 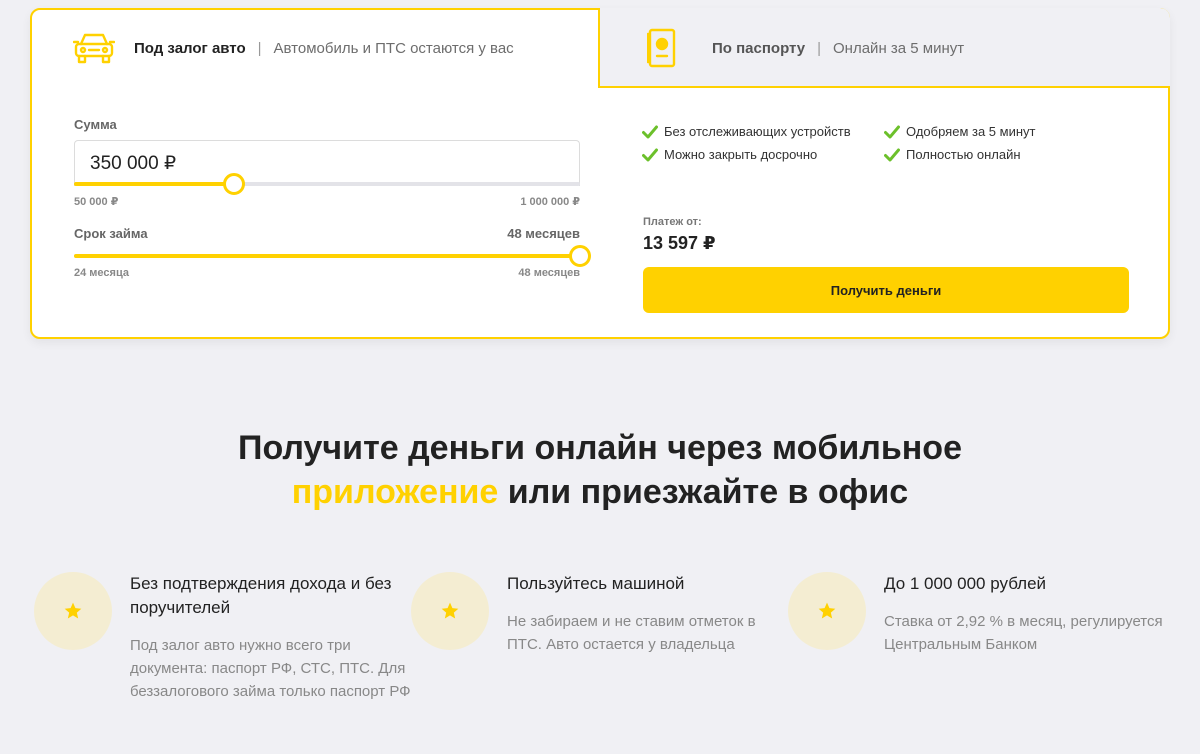 I want to click on benefit-item: Можно закрыть досрочно, so click(x=763, y=154).